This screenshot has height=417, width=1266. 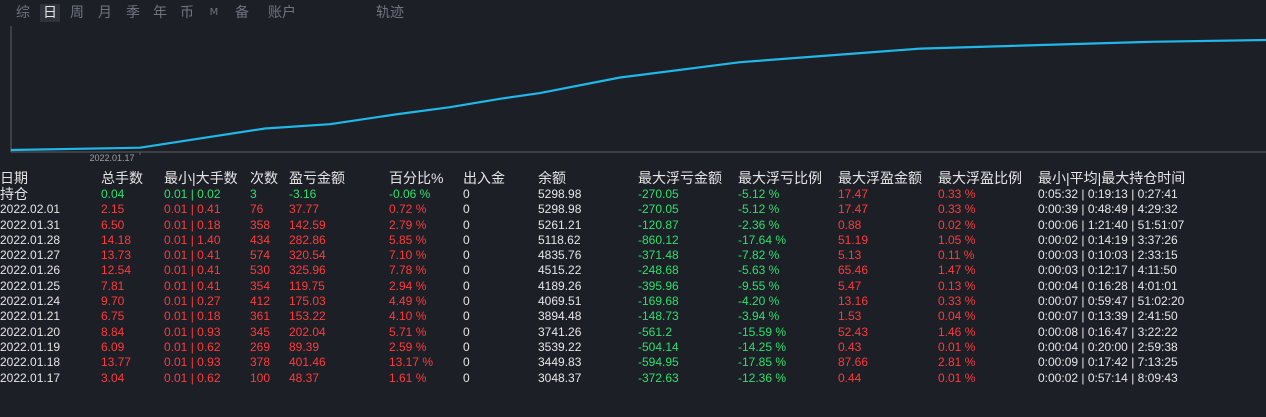 I want to click on cell-max-floating-profit: 65.46, so click(x=853, y=270).